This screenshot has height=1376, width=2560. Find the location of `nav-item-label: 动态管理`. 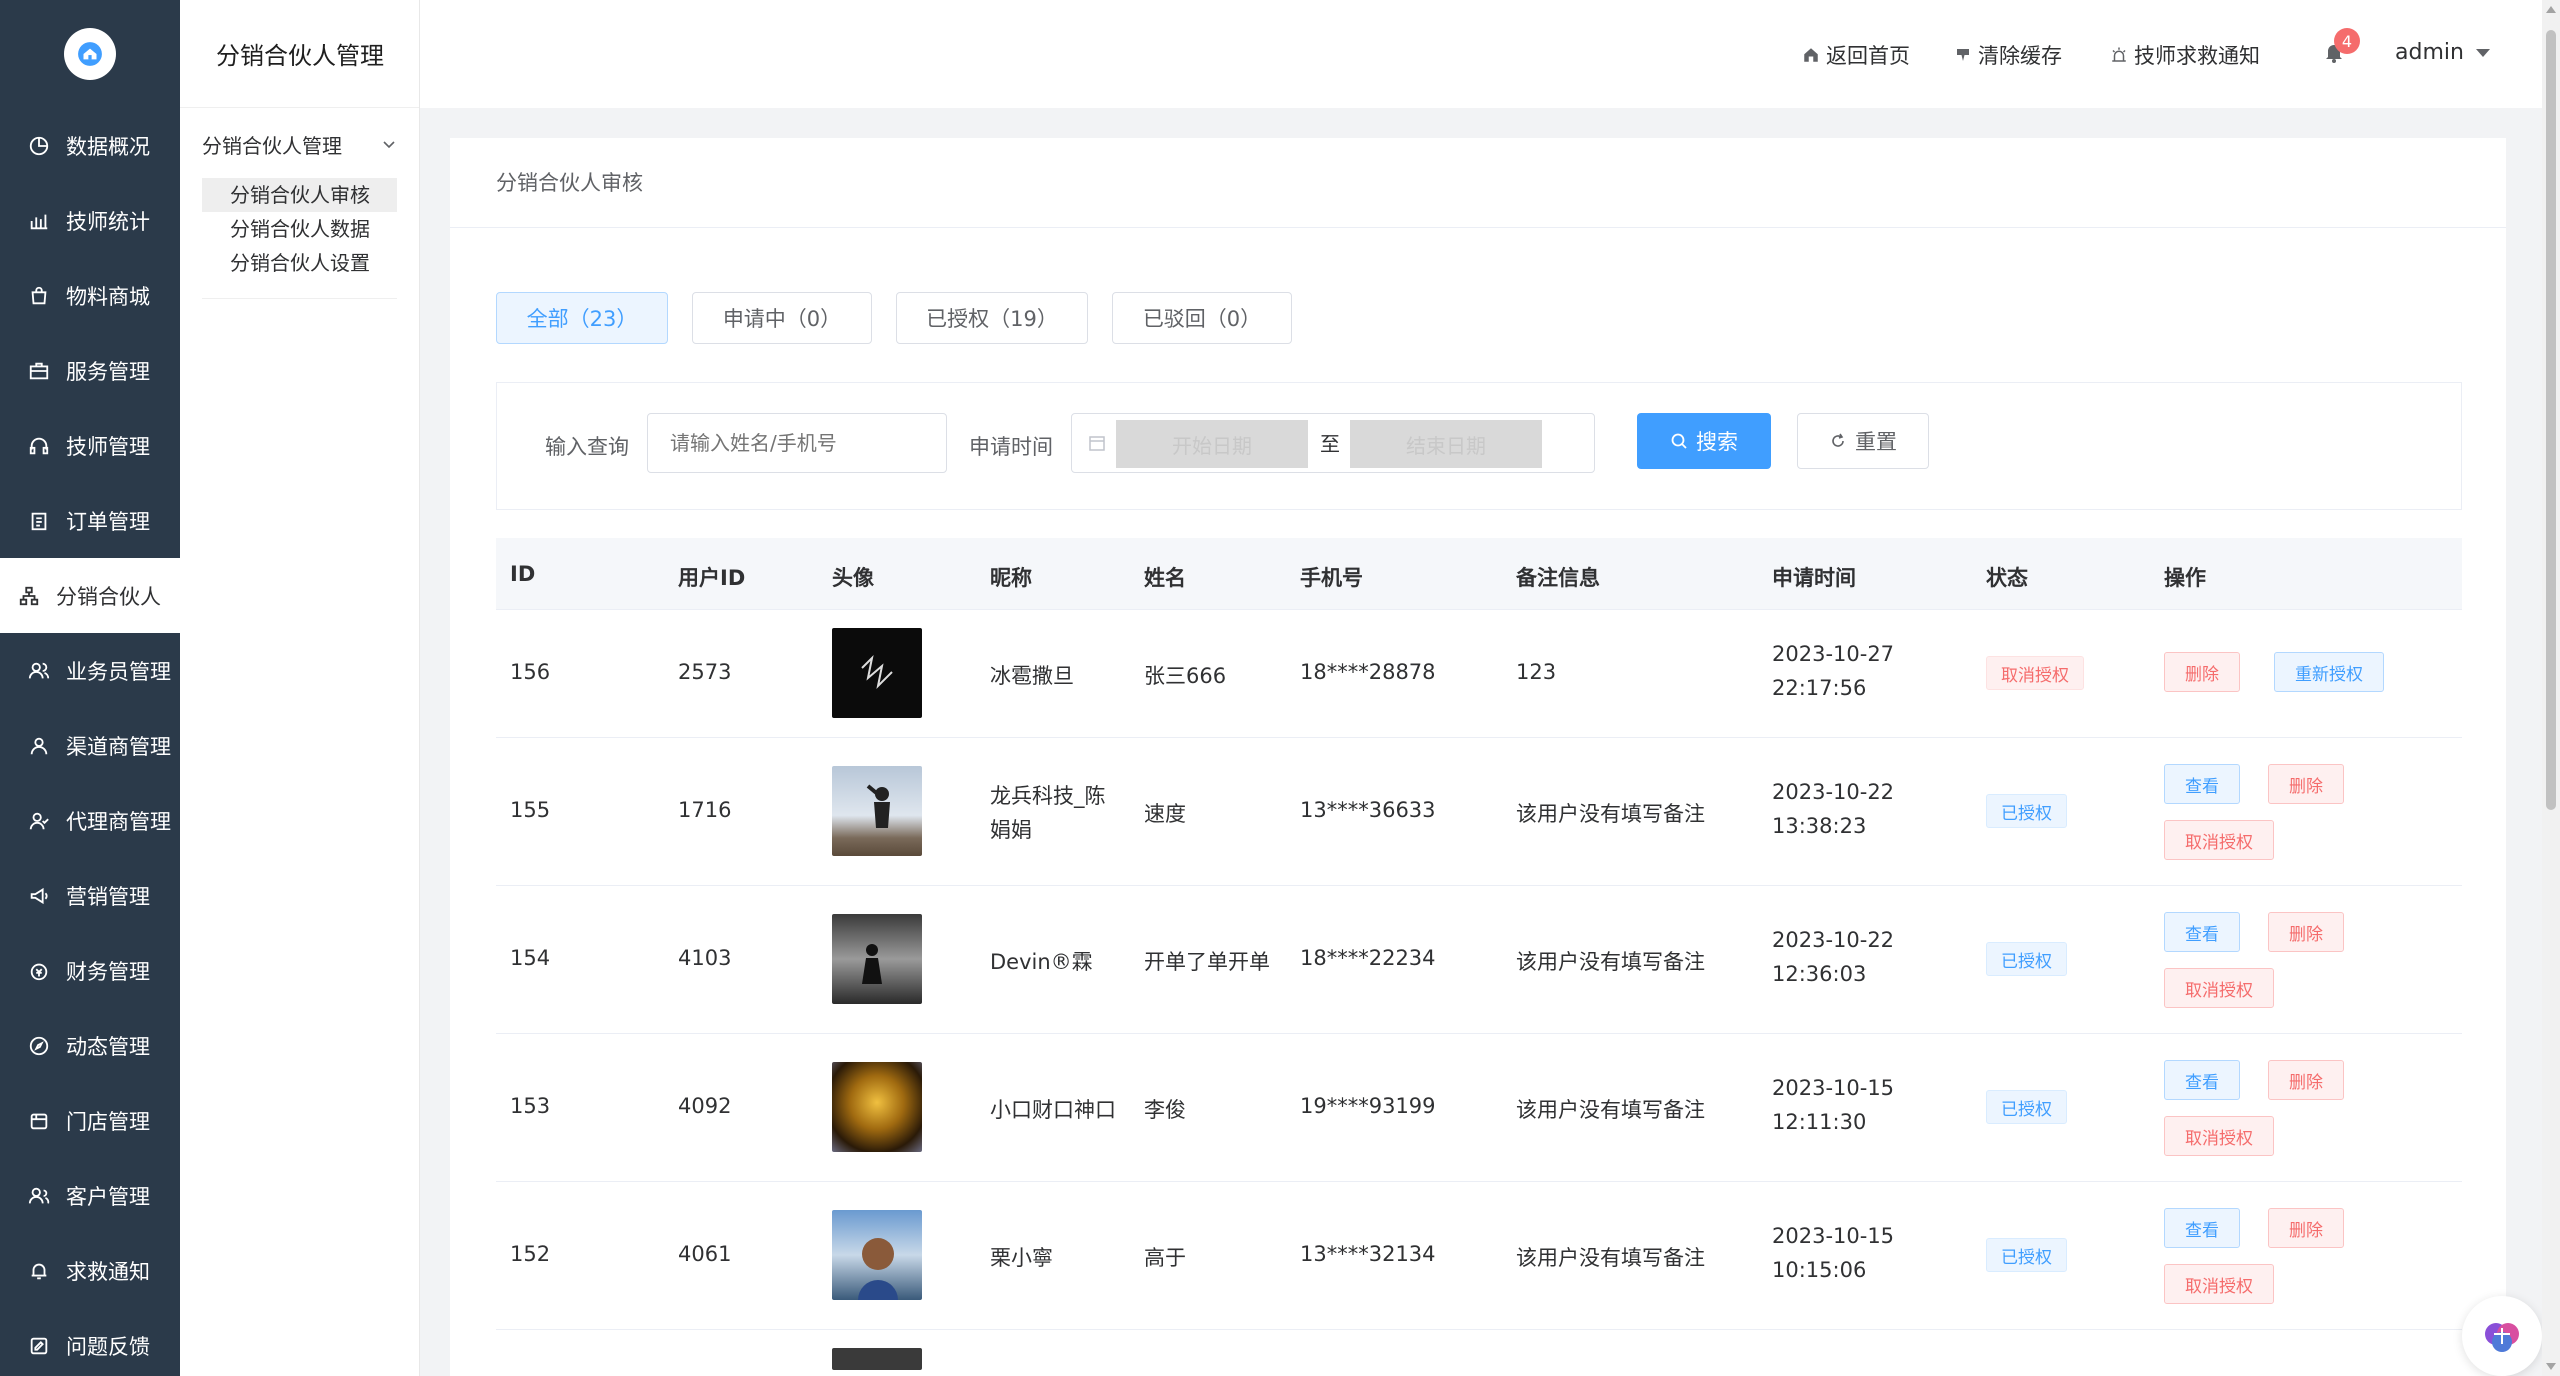

nav-item-label: 动态管理 is located at coordinates (108, 1046).